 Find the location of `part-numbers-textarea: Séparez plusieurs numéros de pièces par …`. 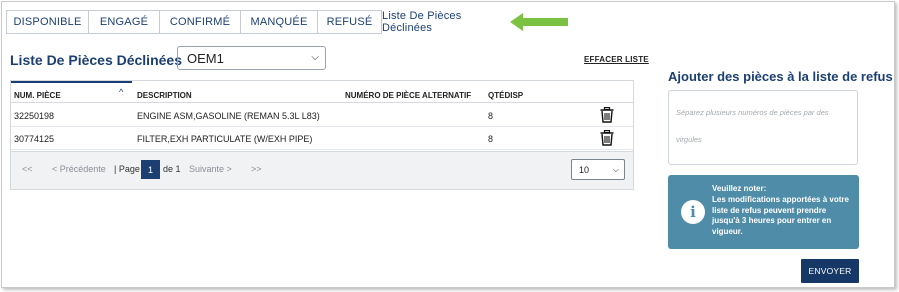

part-numbers-textarea: Séparez plusieurs numéros de pièces par … is located at coordinates (763, 127).